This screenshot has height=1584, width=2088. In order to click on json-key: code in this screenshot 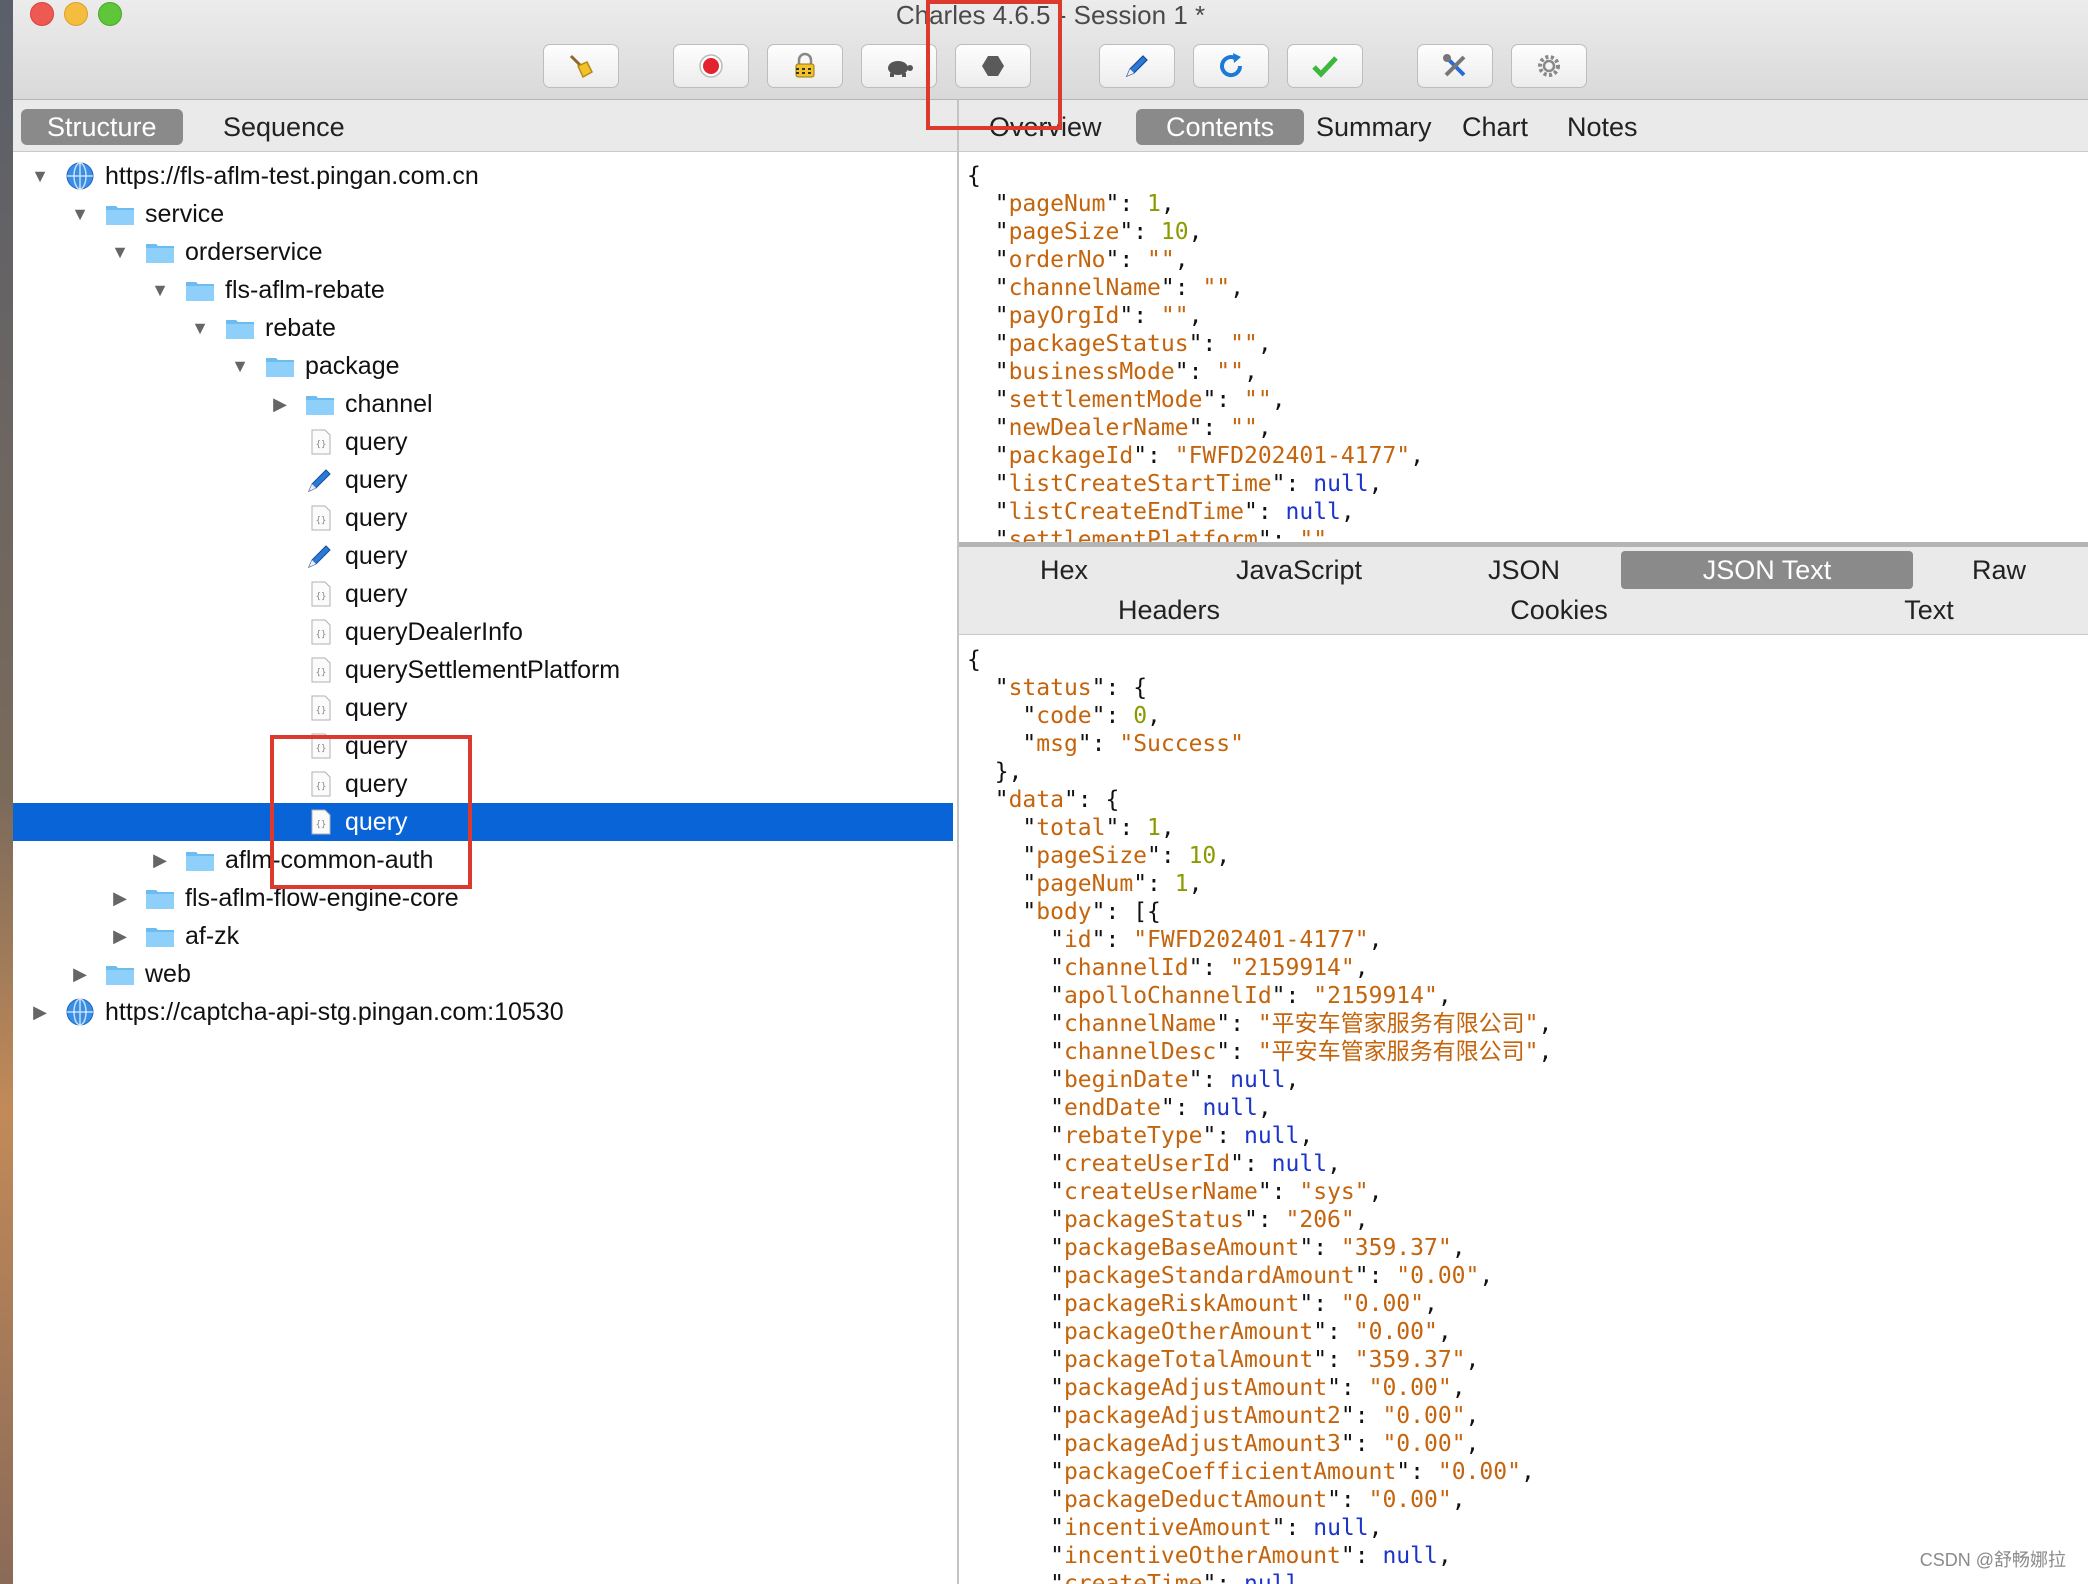, I will do `click(1064, 716)`.